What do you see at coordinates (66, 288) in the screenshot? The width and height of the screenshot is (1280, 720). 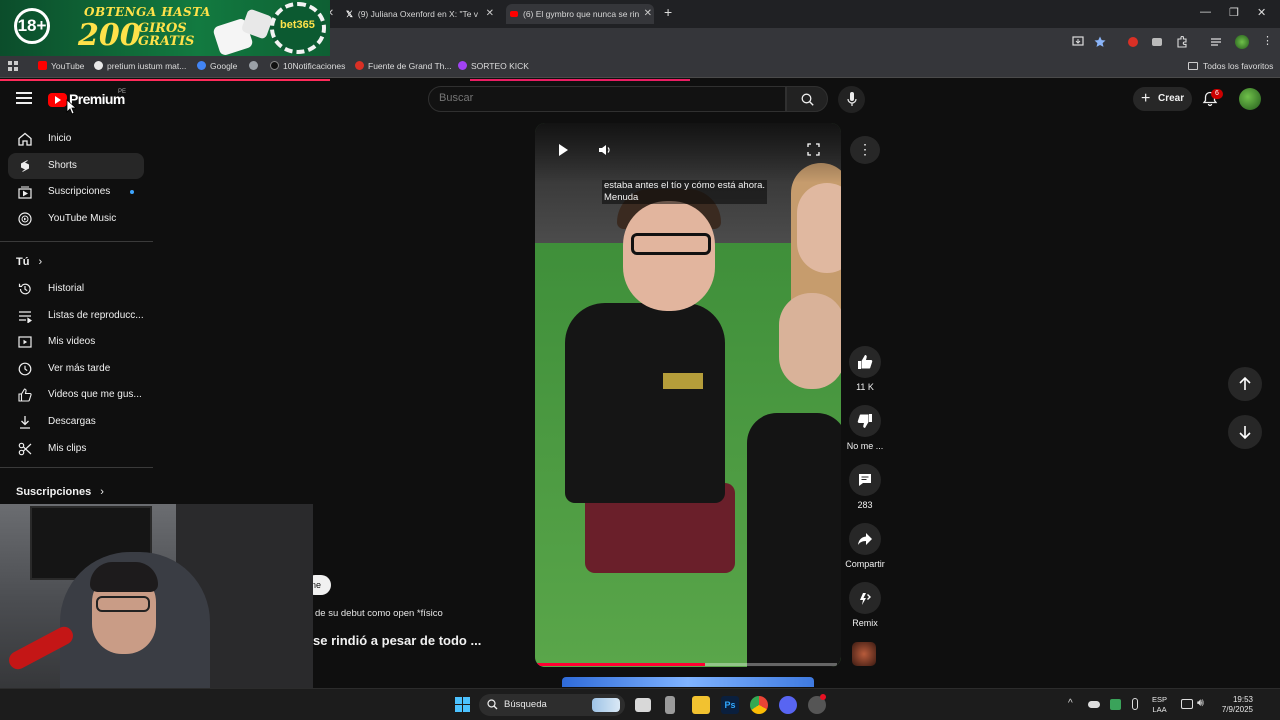 I see `sidebar-item-label: Historial` at bounding box center [66, 288].